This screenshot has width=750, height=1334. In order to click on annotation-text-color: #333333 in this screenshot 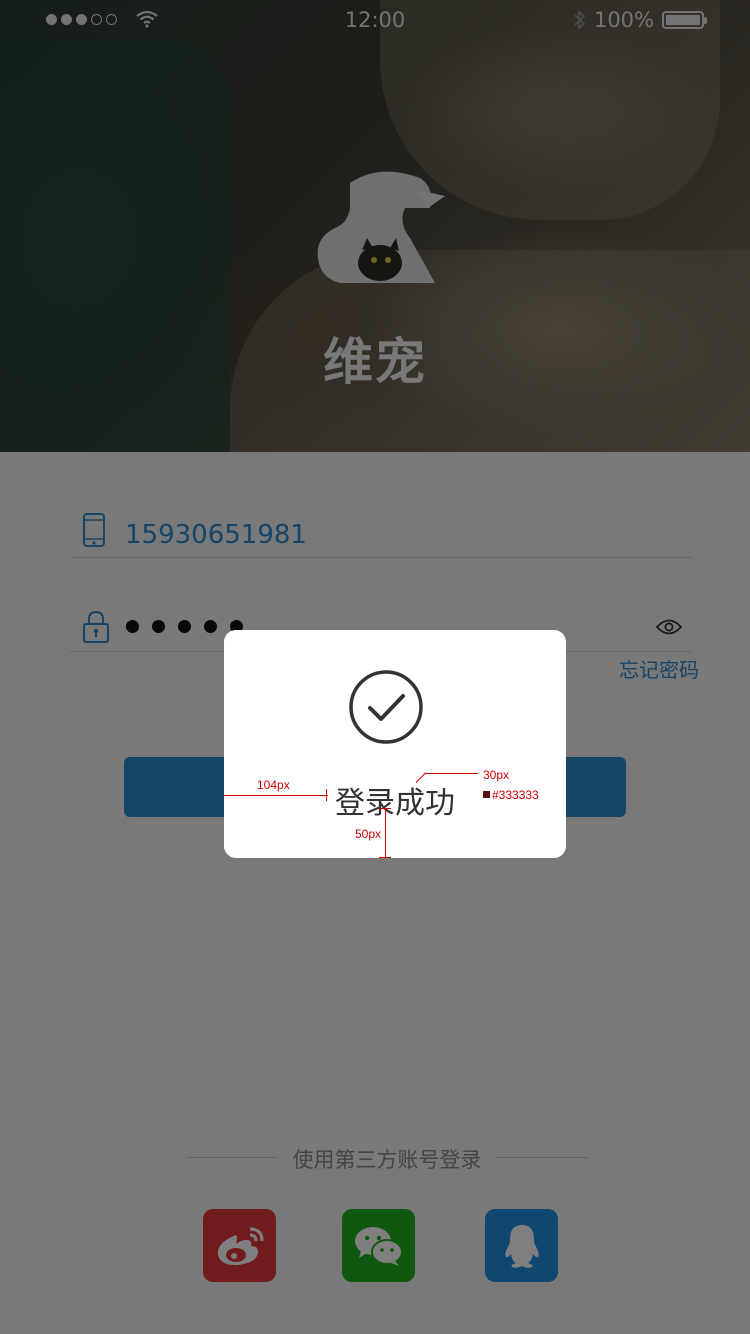, I will do `click(515, 795)`.